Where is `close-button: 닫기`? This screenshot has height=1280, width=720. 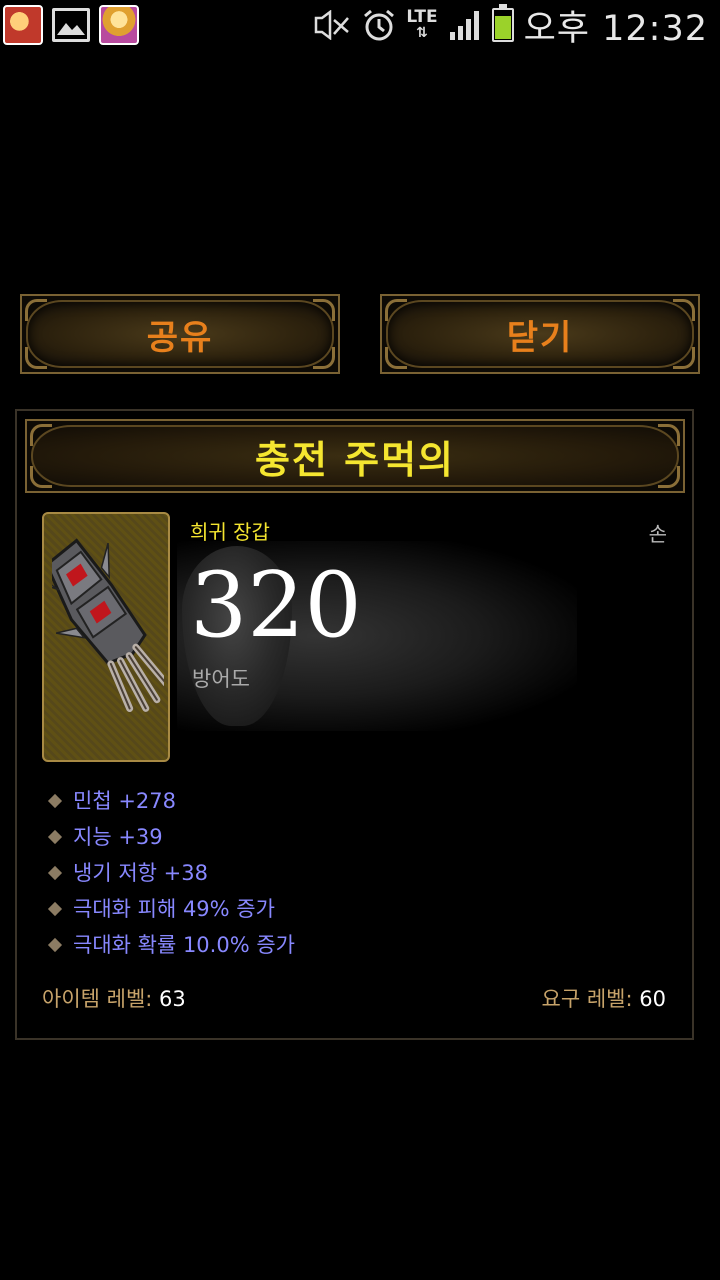
close-button: 닫기 is located at coordinates (540, 334).